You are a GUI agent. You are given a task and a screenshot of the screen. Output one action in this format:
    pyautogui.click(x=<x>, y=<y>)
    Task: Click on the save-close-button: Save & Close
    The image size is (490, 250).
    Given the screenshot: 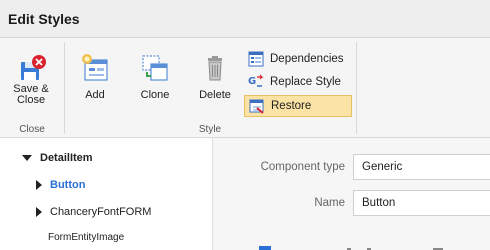 What is the action you would take?
    pyautogui.click(x=31, y=79)
    